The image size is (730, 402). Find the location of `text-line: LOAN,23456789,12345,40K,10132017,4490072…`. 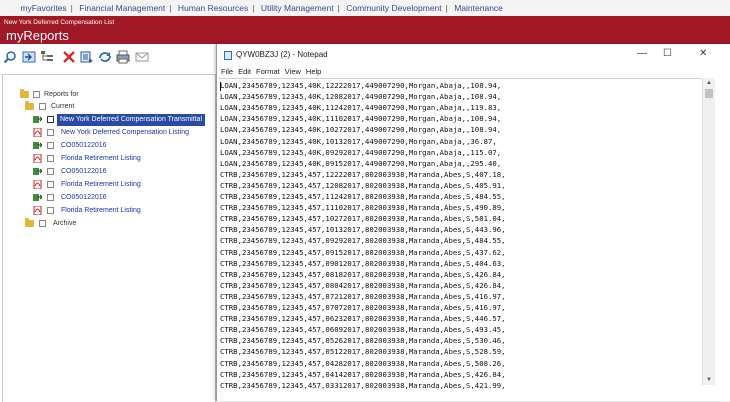

text-line: LOAN,23456789,12345,40K,10132017,4490072… is located at coordinates (358, 141).